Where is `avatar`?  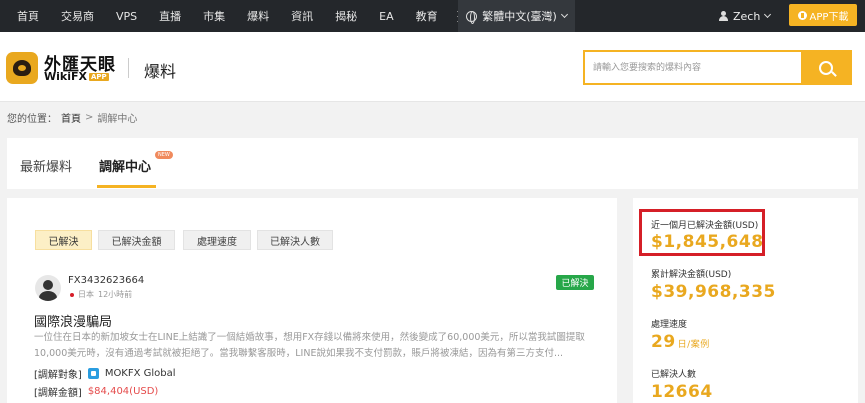
avatar is located at coordinates (48, 288).